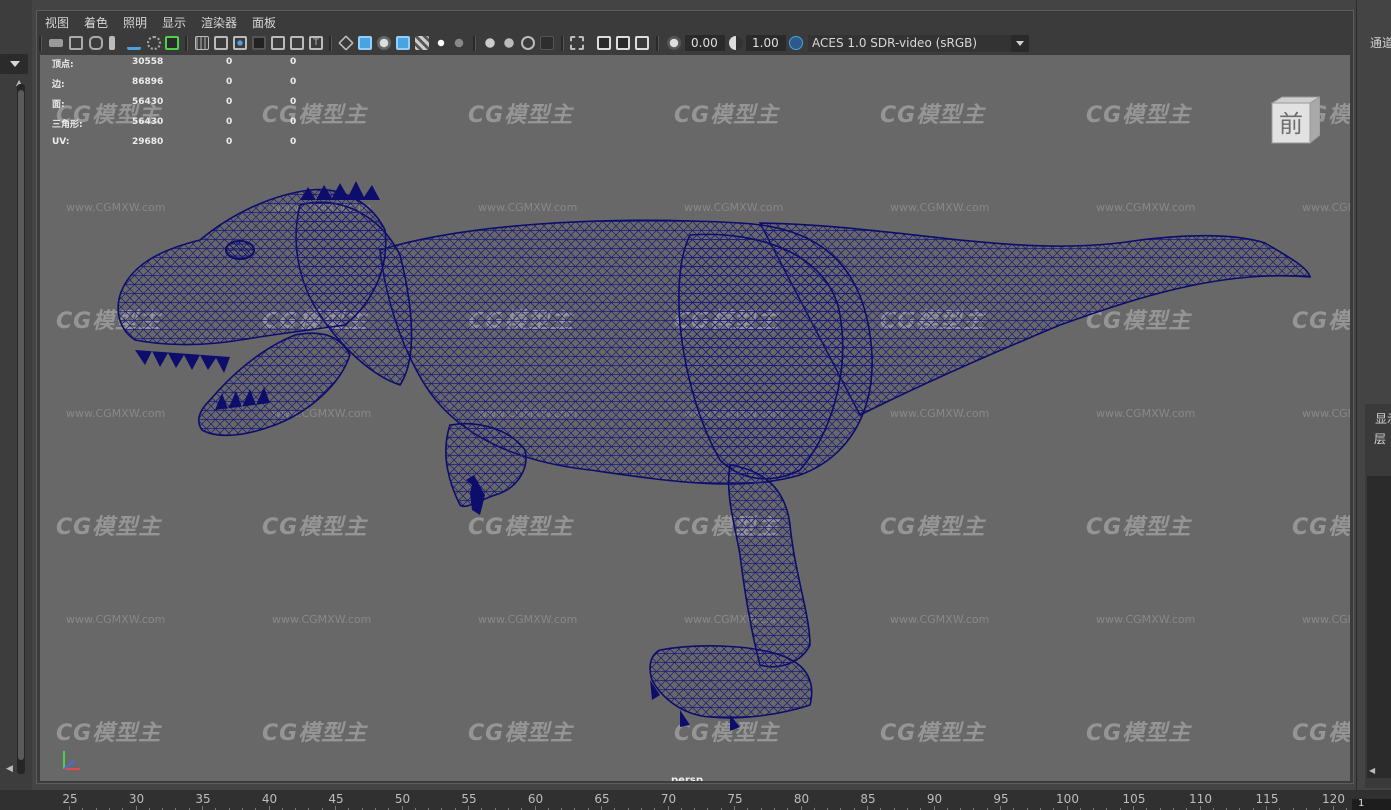  What do you see at coordinates (174, 22) in the screenshot?
I see `menu-show: 显示` at bounding box center [174, 22].